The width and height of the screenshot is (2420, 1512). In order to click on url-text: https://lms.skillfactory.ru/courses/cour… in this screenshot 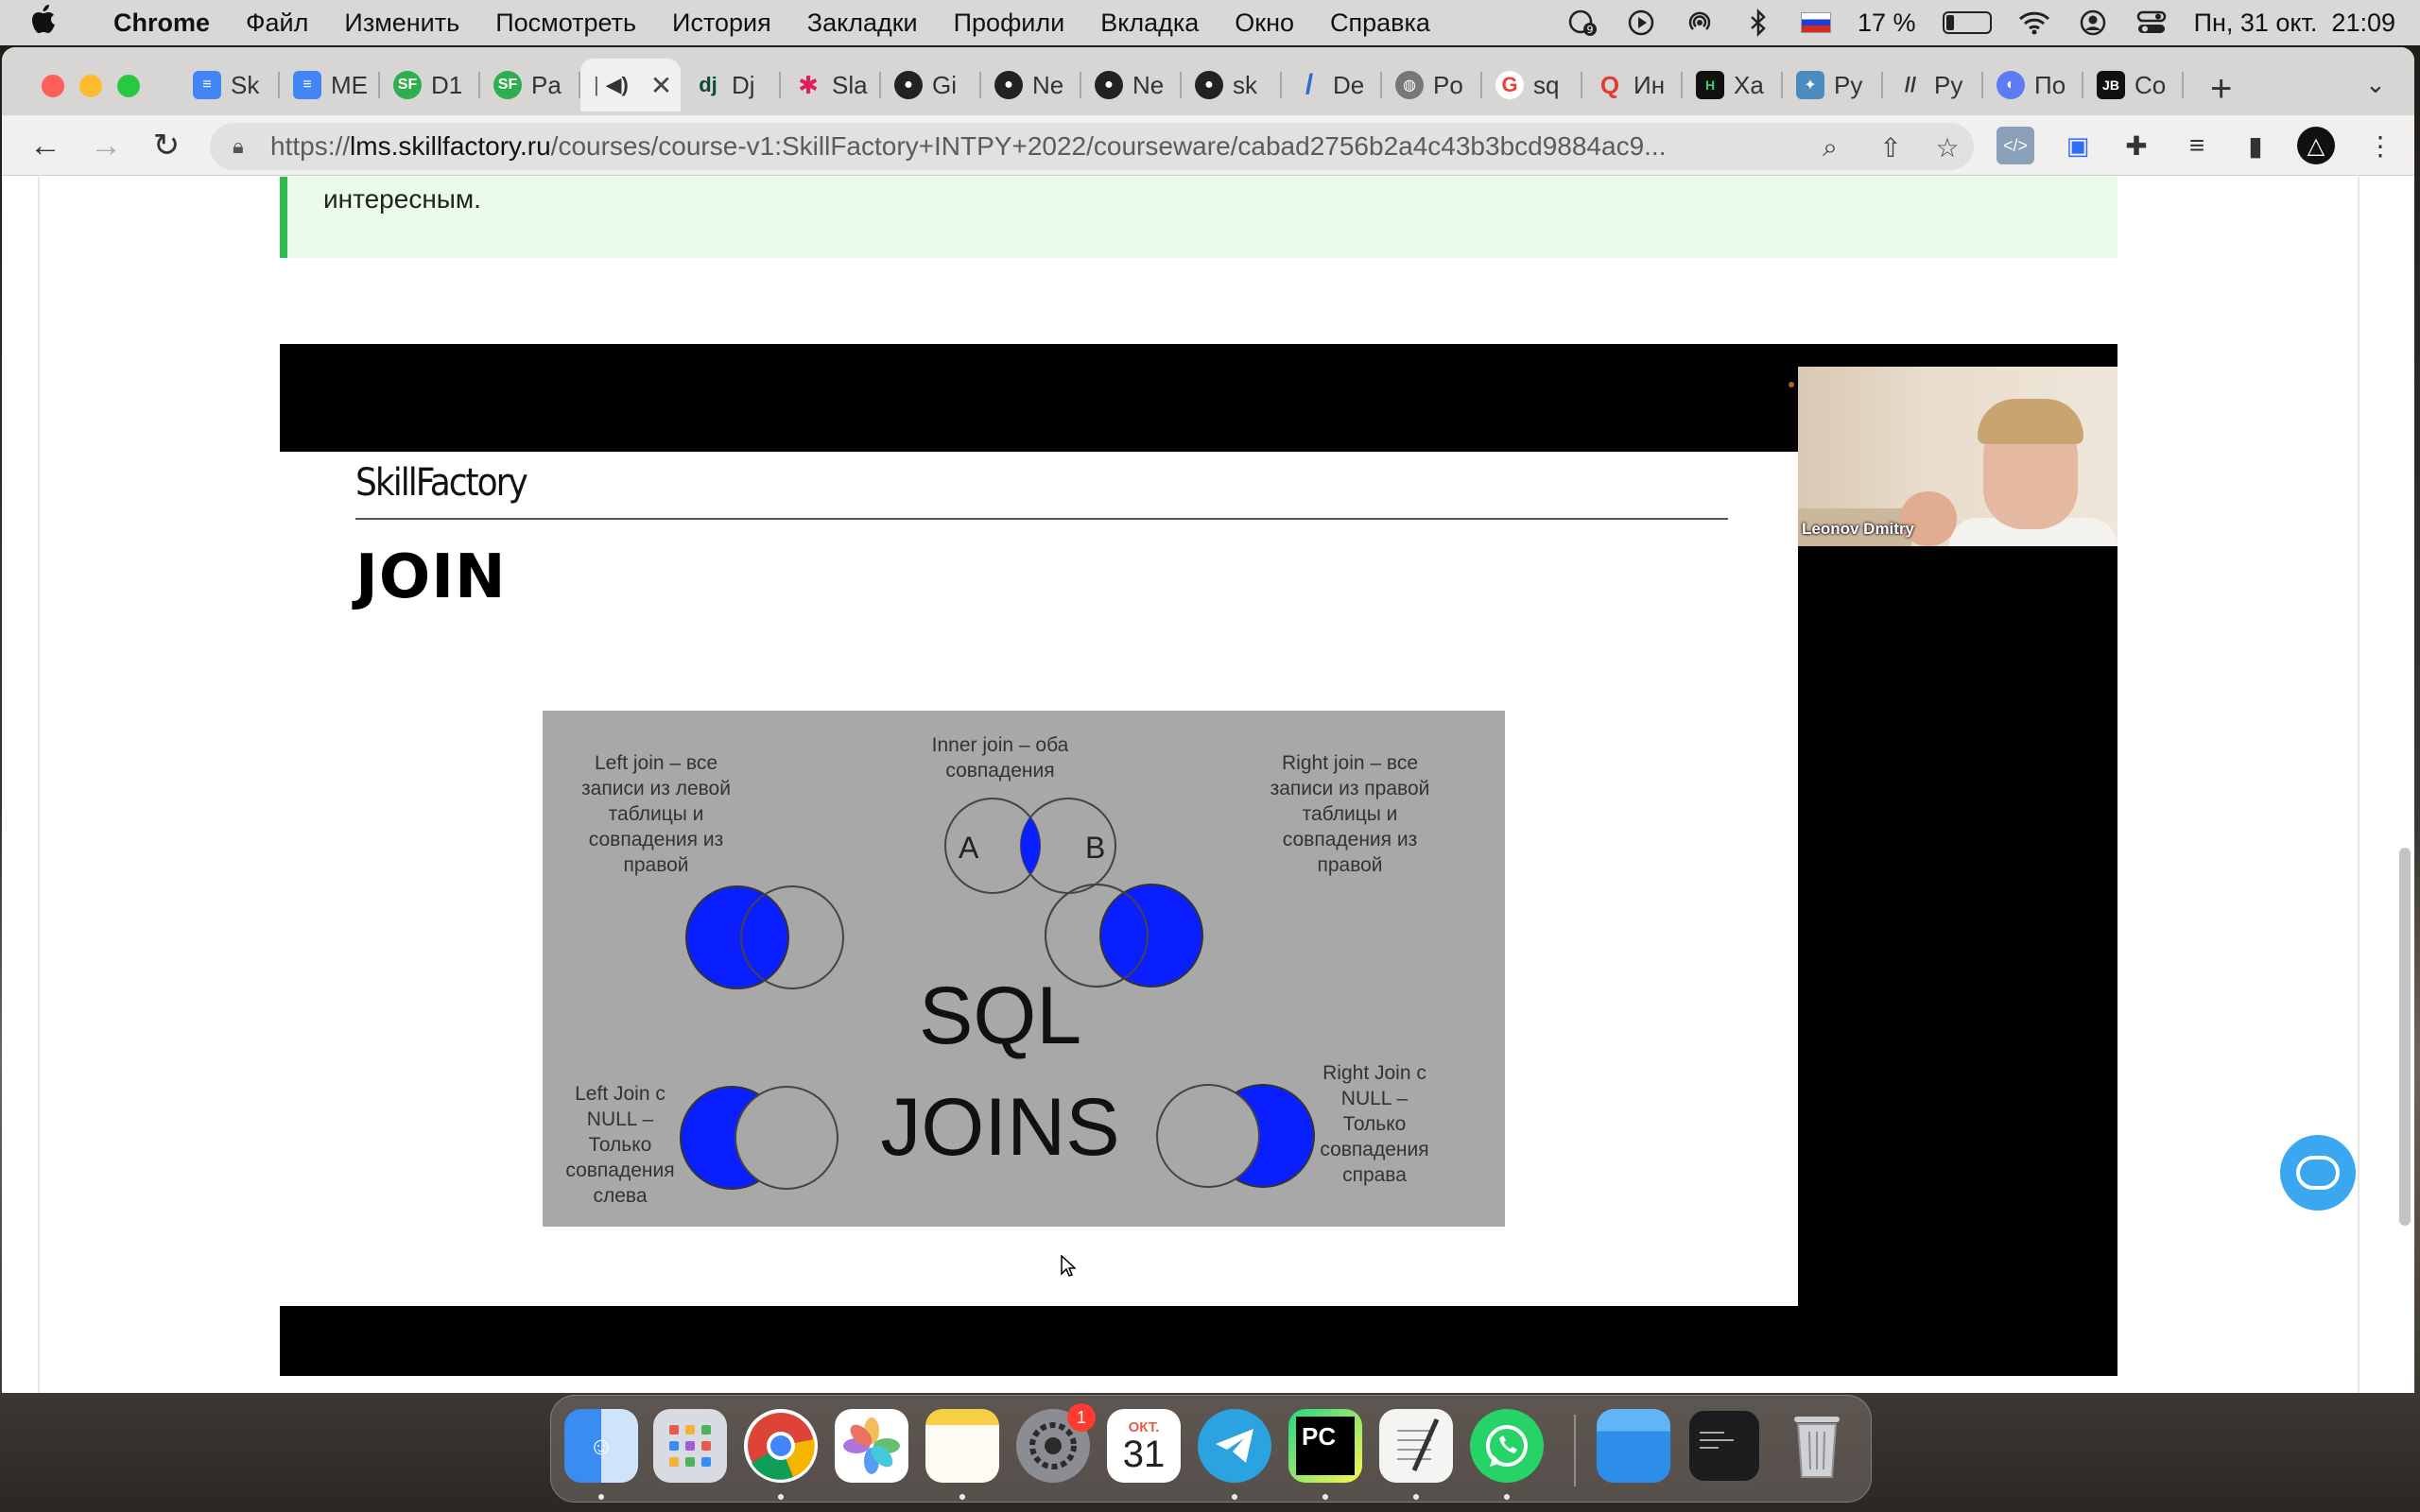, I will do `click(1026, 146)`.